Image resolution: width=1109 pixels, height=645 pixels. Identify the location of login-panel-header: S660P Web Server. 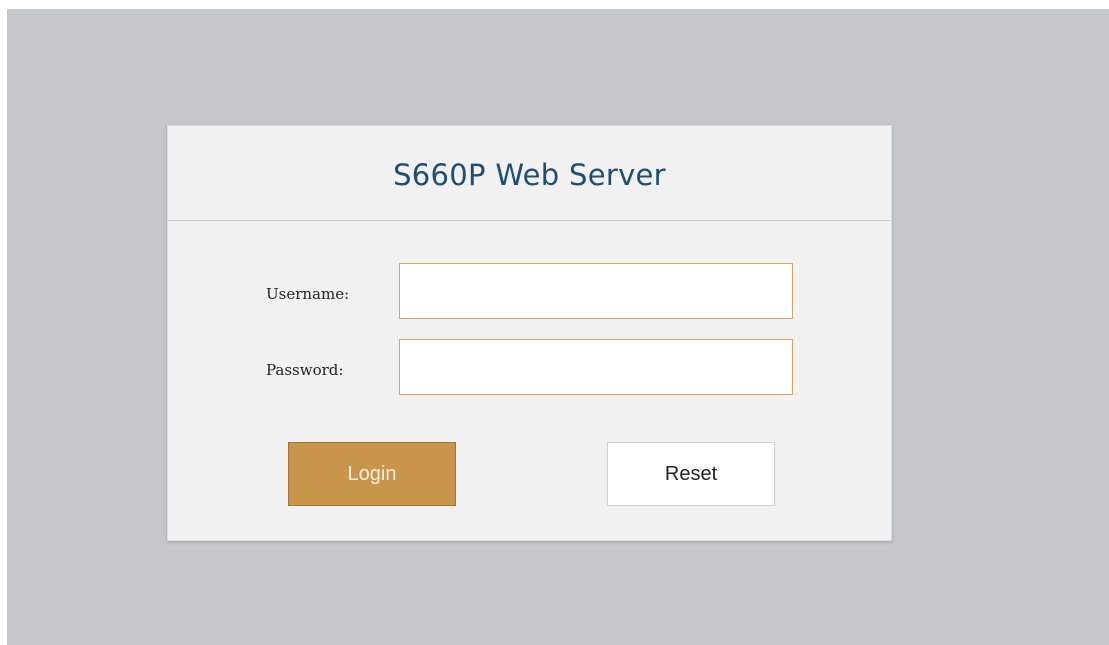
(529, 173).